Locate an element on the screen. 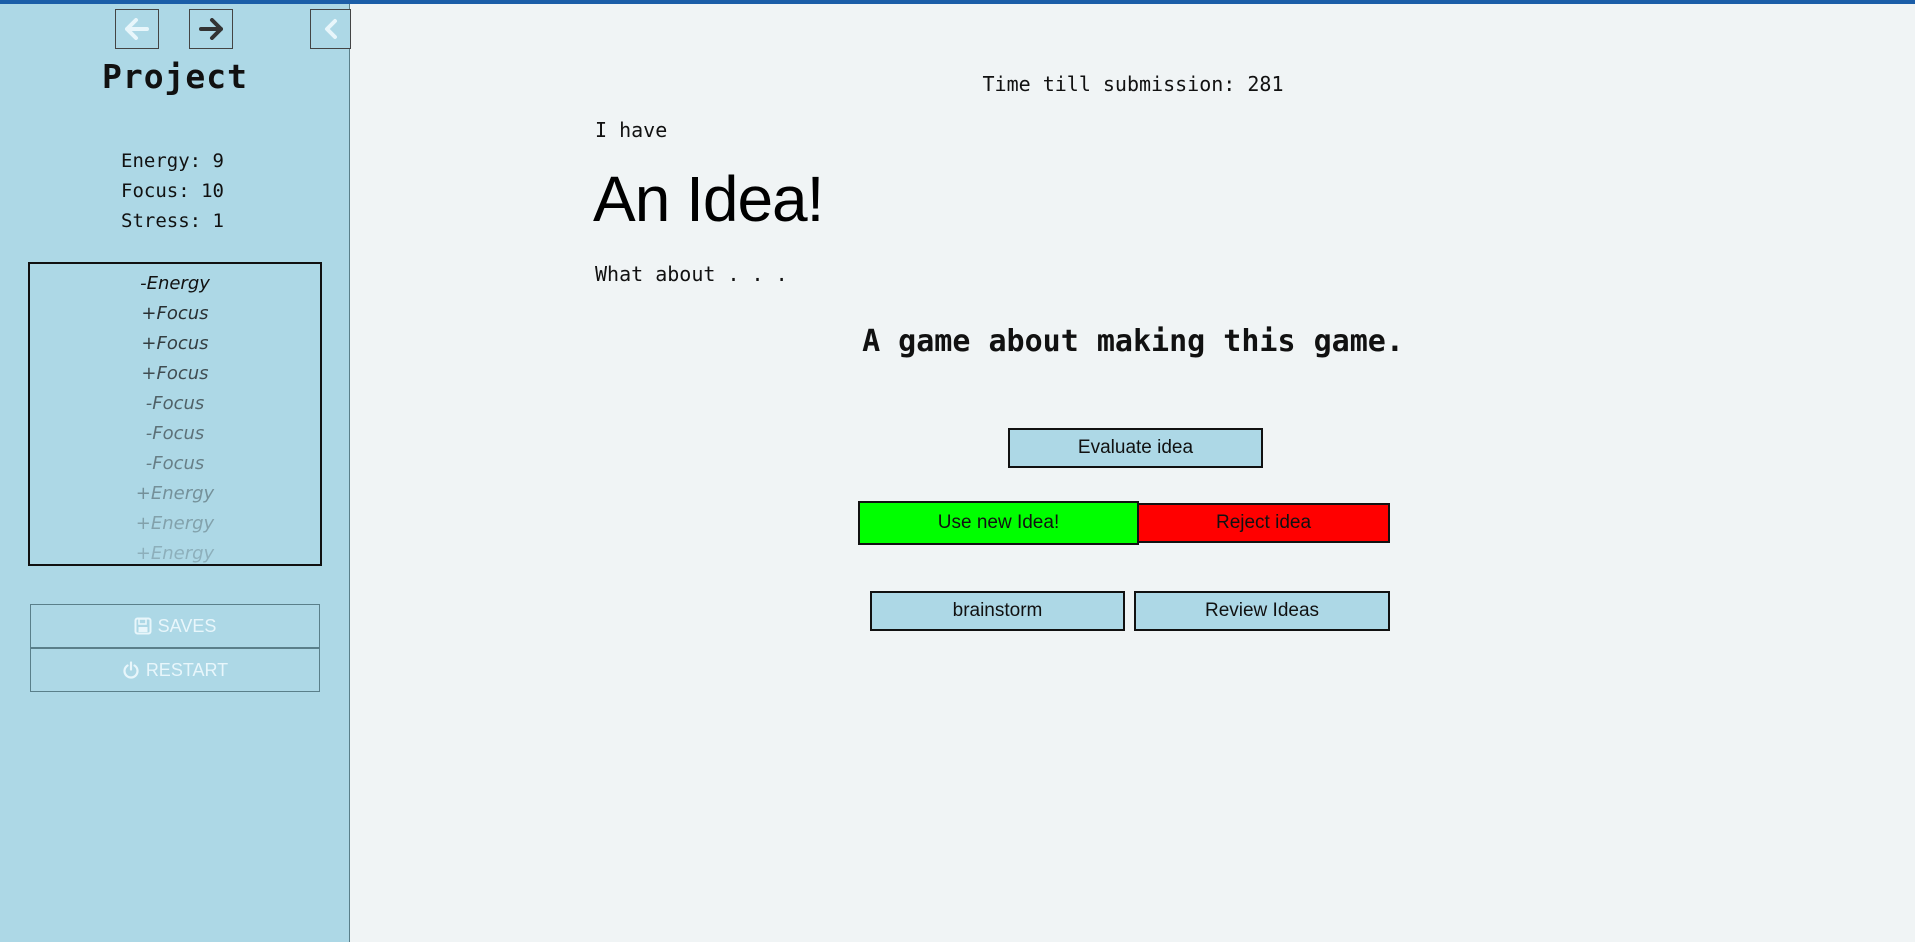 The image size is (1915, 942). stats-panel: Energy: 9 Focus: 10 Stress: 1 is located at coordinates (172, 191).